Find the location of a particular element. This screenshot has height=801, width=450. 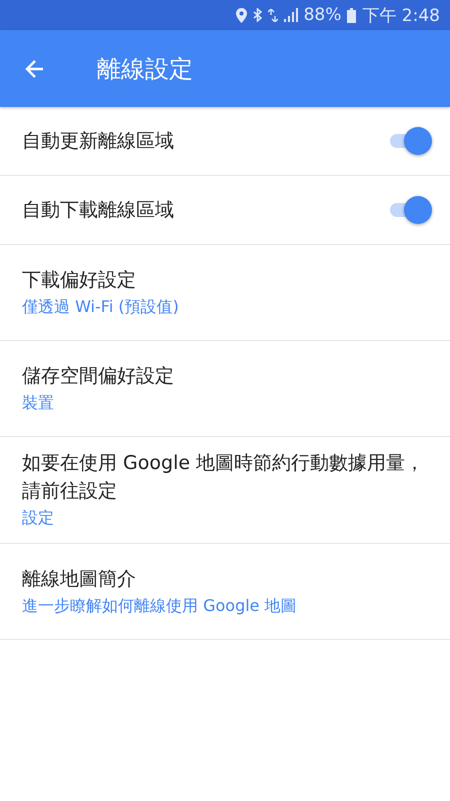

battery-icon is located at coordinates (351, 15).